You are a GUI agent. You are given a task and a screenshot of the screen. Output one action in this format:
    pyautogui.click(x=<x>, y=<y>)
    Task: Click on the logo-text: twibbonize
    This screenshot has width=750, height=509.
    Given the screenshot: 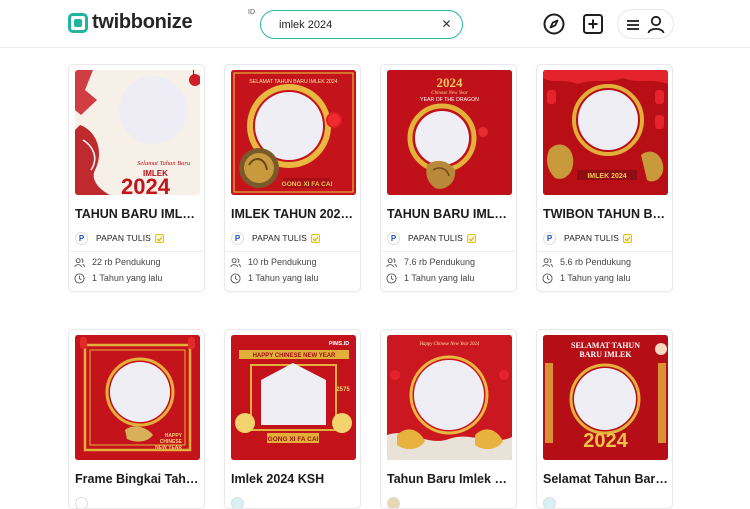 What is the action you would take?
    pyautogui.click(x=142, y=22)
    